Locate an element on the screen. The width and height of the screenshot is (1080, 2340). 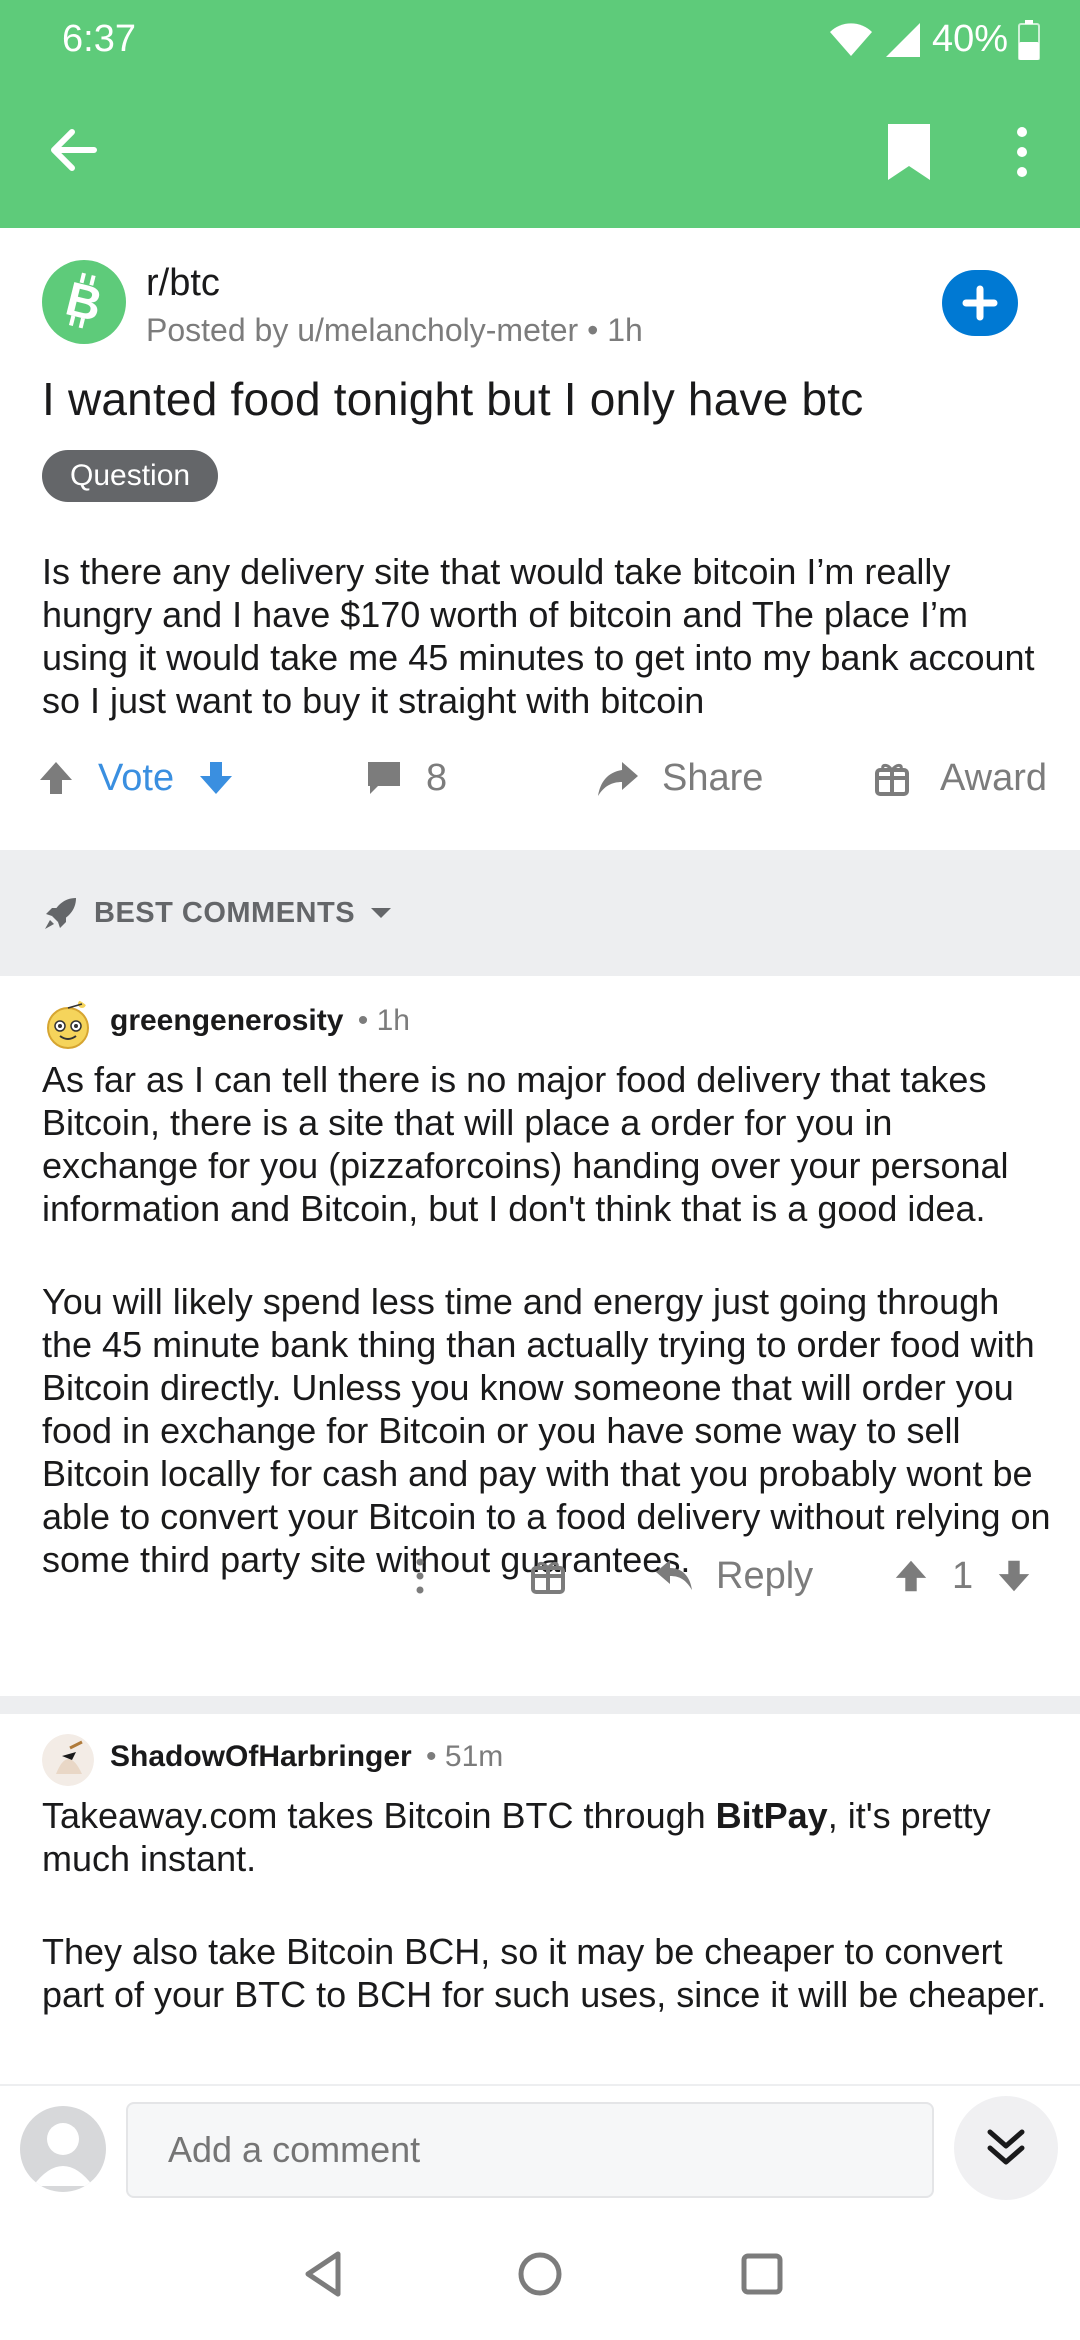
reply-label: Reply is located at coordinates (765, 1575).